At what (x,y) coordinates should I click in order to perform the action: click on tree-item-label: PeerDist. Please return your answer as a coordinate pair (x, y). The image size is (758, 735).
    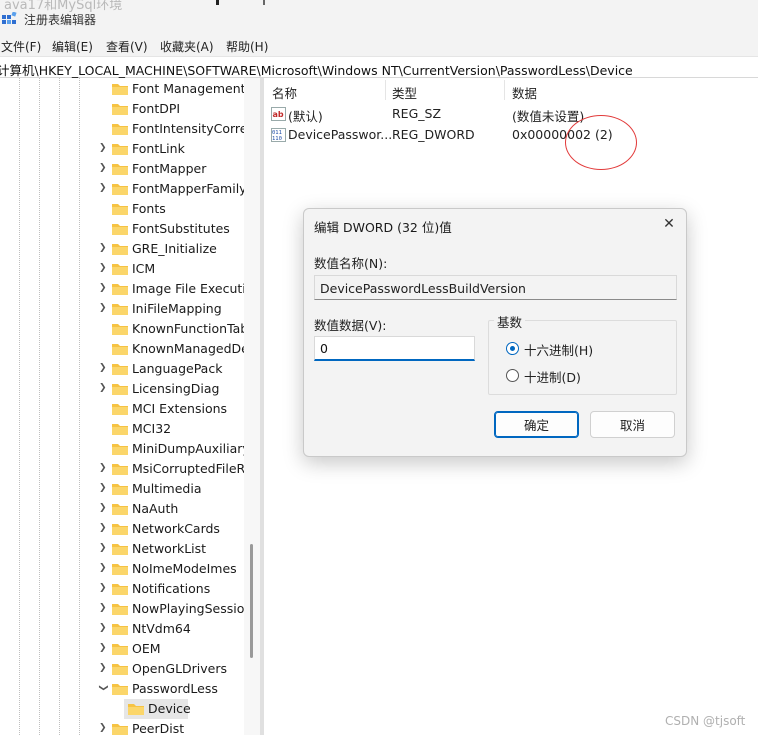
    Looking at the image, I should click on (158, 728).